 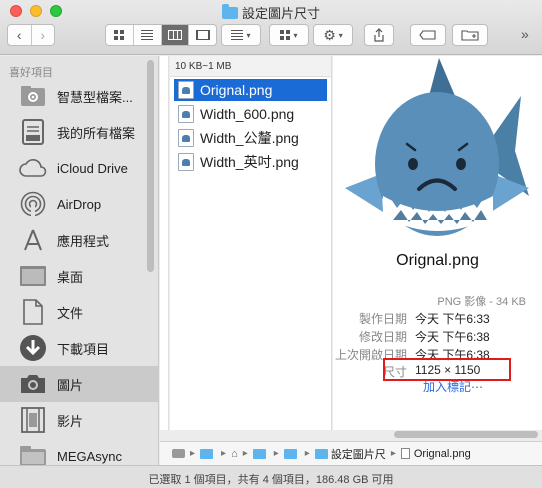 What do you see at coordinates (250, 90) in the screenshot?
I see `file-item: Orignal.png` at bounding box center [250, 90].